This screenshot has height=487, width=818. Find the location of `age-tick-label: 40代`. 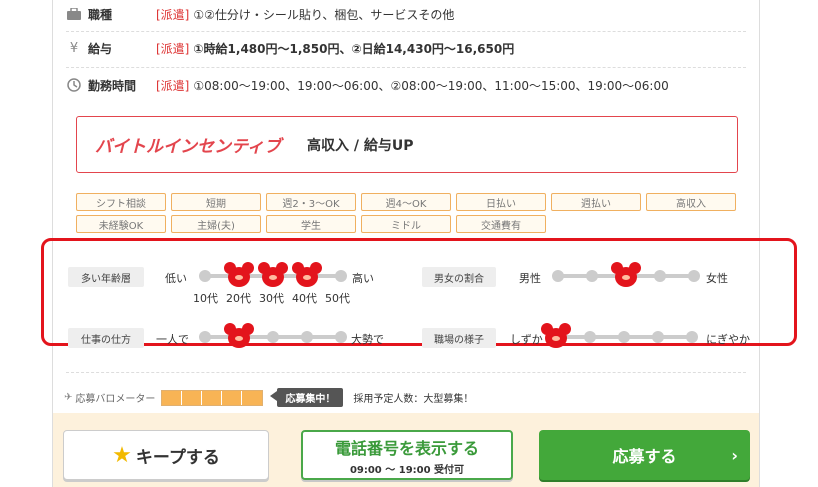

age-tick-label: 40代 is located at coordinates (304, 298).